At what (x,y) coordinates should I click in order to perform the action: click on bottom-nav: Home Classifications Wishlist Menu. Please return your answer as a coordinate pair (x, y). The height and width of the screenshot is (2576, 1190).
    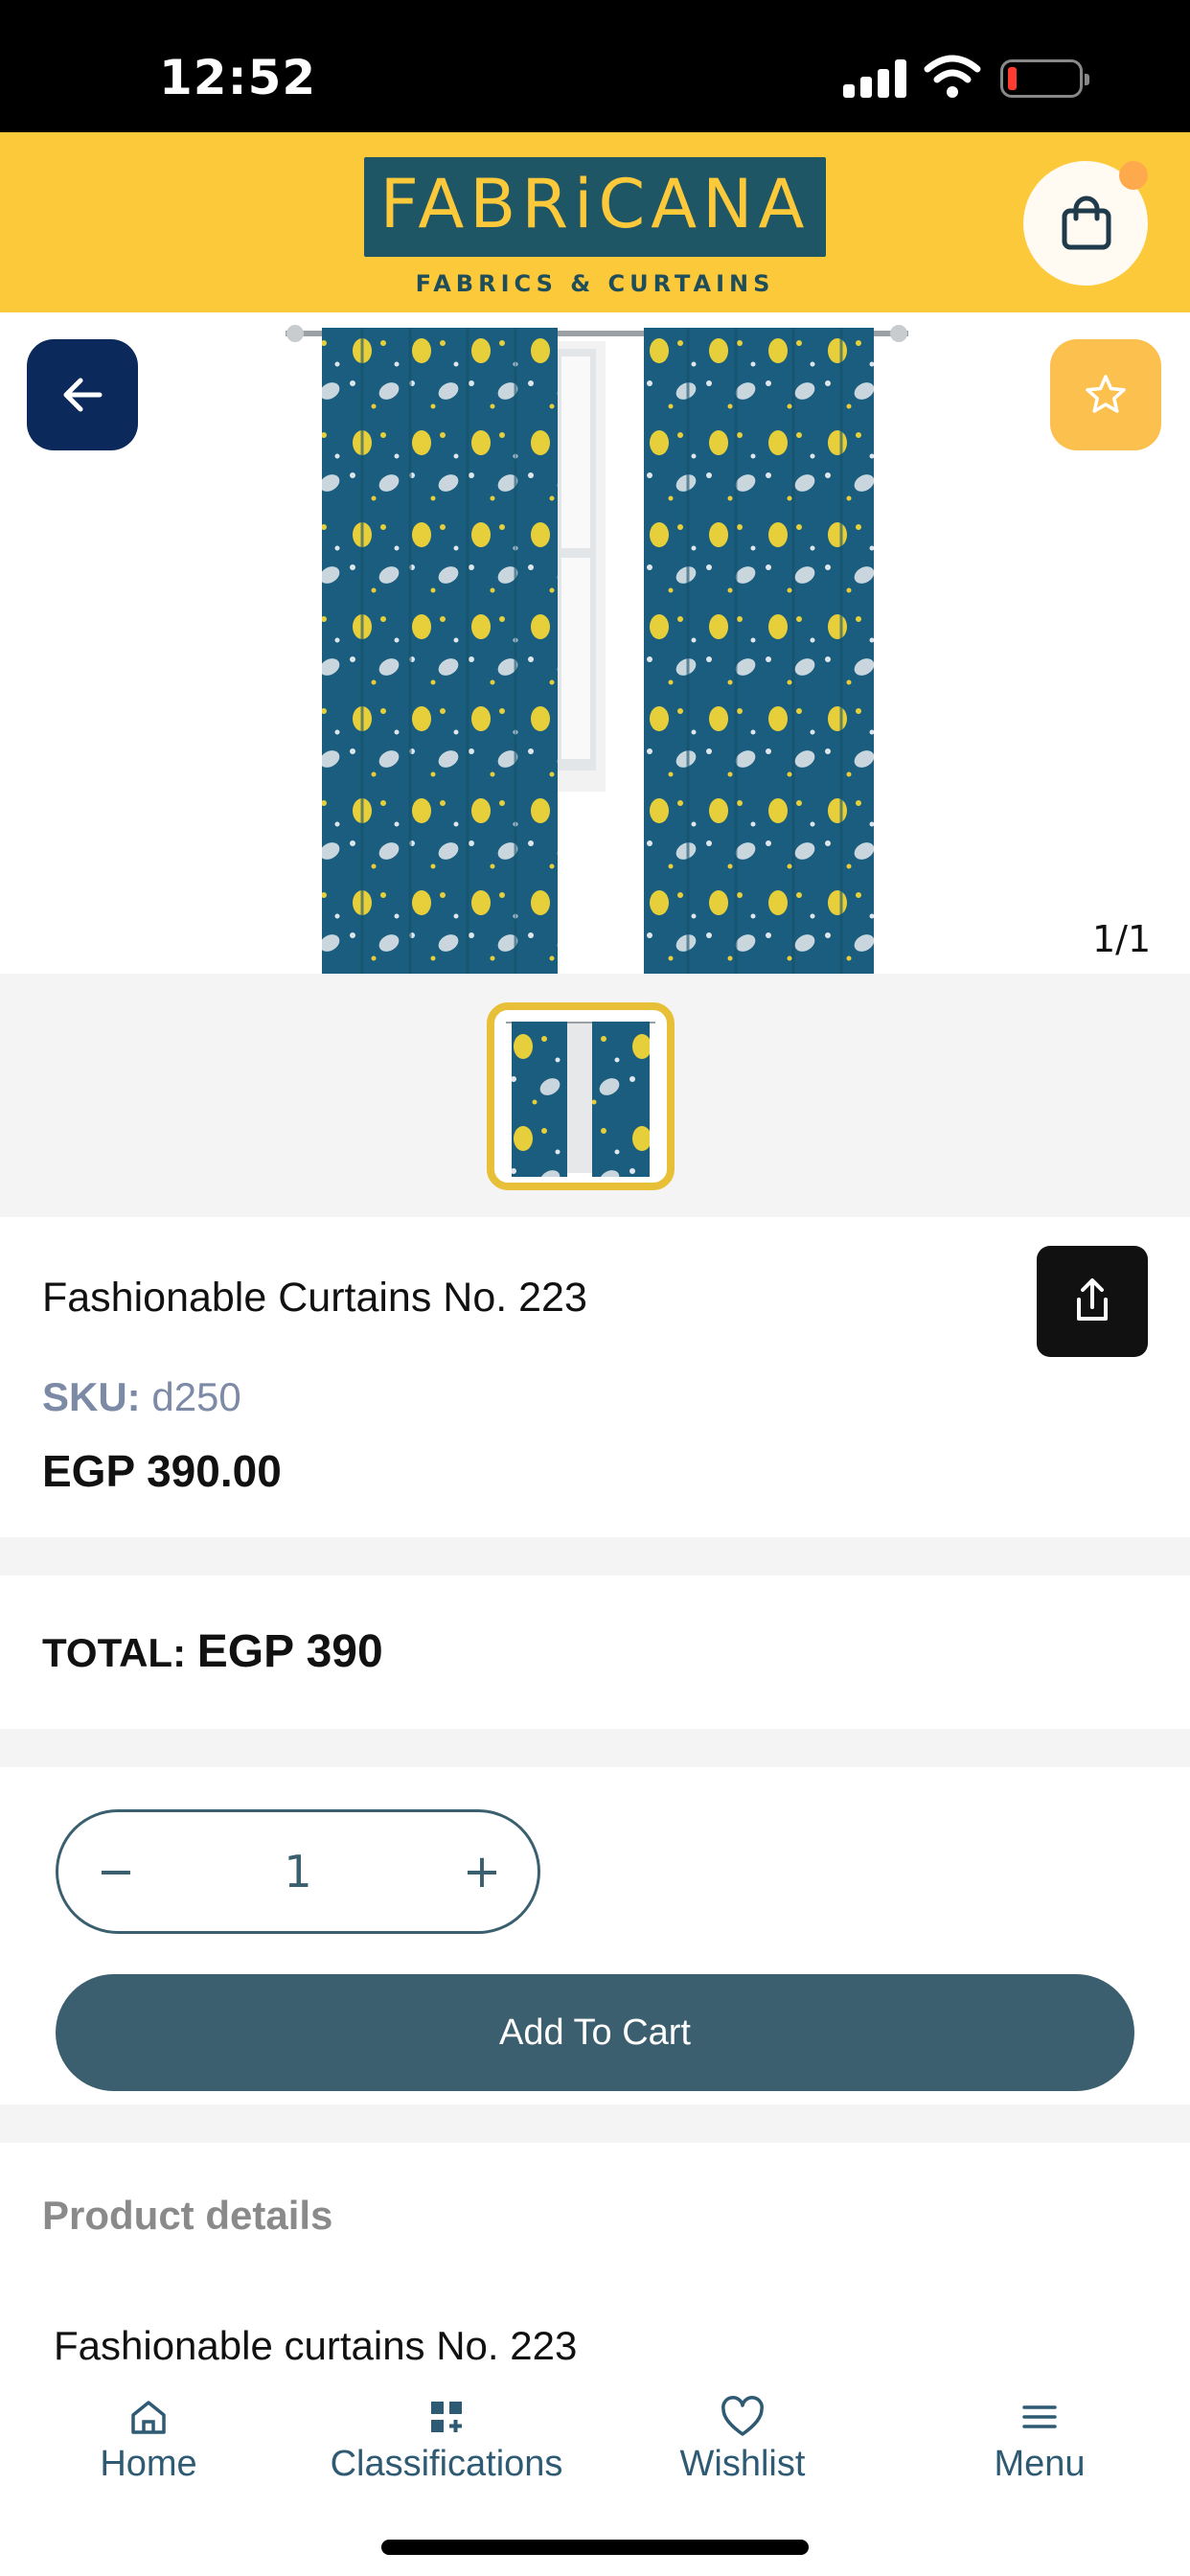
    Looking at the image, I should click on (595, 2476).